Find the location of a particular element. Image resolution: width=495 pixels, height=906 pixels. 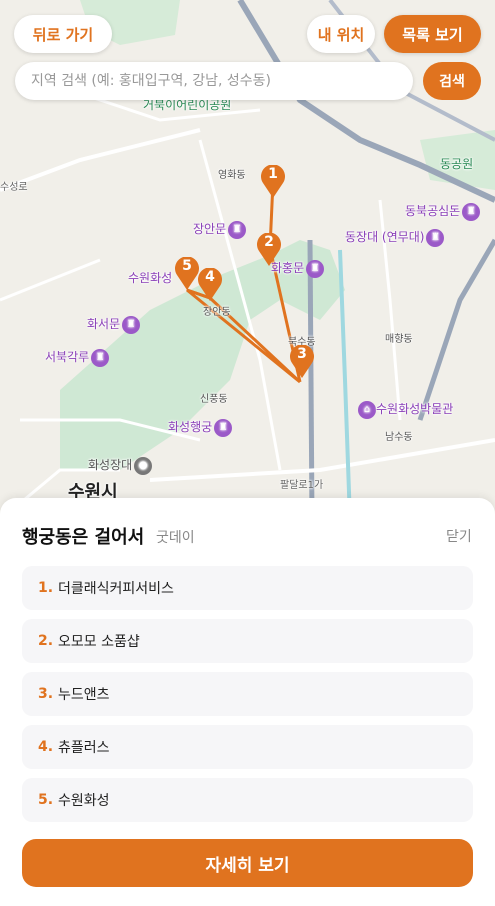

museum-icon: ⌂ is located at coordinates (367, 409).